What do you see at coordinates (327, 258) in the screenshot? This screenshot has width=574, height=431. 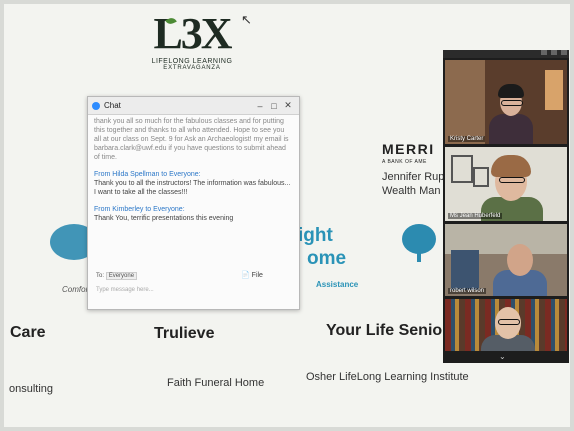 I see `bright-line2: ome` at bounding box center [327, 258].